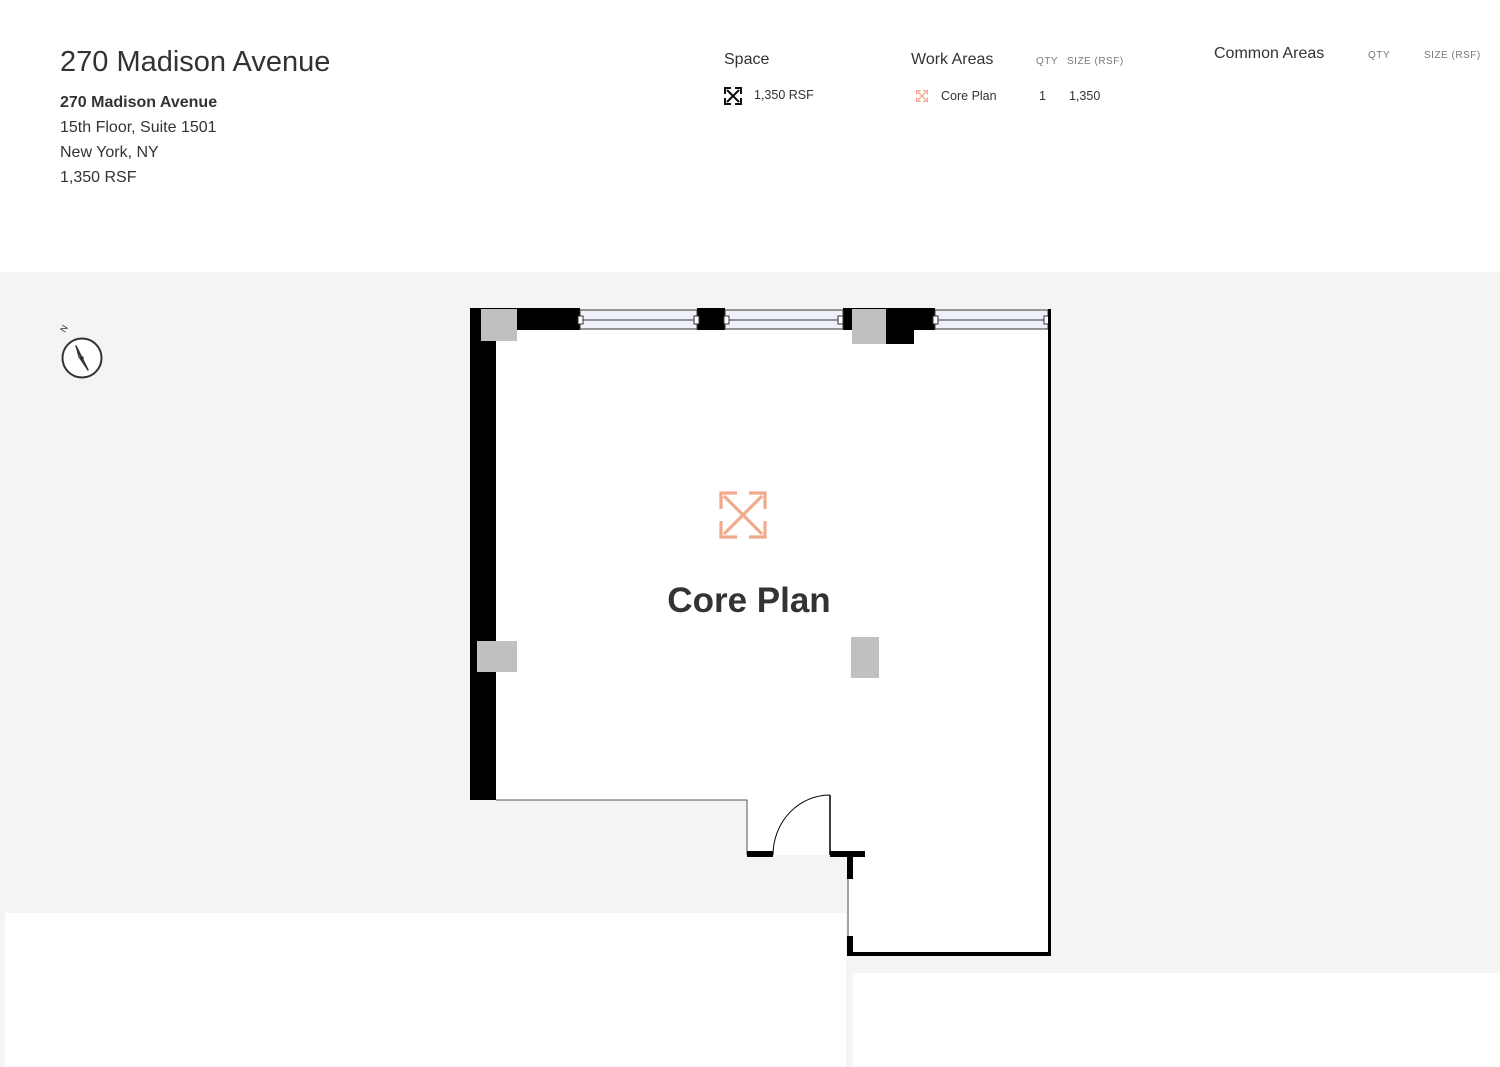  I want to click on wall-notch, so click(899, 326).